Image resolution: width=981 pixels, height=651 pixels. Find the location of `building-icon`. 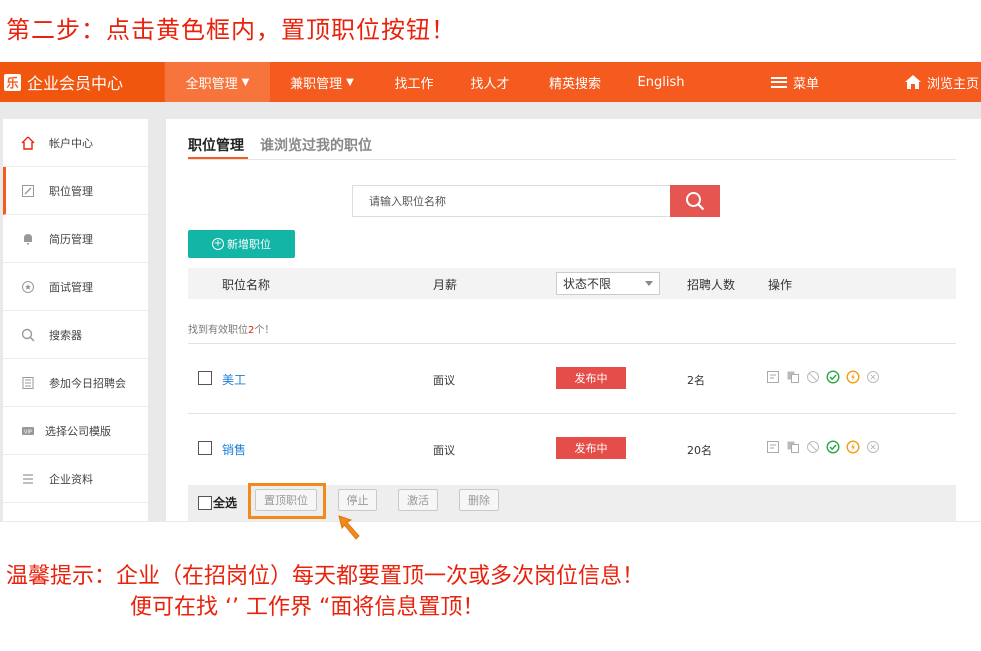

building-icon is located at coordinates (28, 383).